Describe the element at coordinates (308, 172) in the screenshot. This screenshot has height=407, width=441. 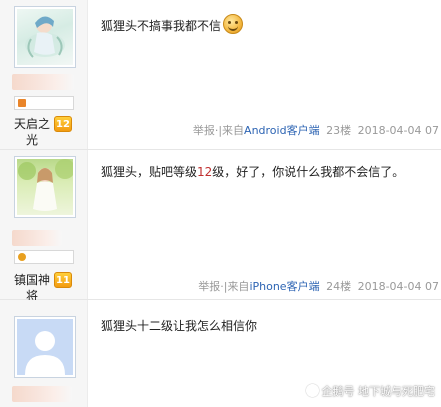
I see `post-text-part2: 级，好了，你说什么我都不会信了。` at that location.